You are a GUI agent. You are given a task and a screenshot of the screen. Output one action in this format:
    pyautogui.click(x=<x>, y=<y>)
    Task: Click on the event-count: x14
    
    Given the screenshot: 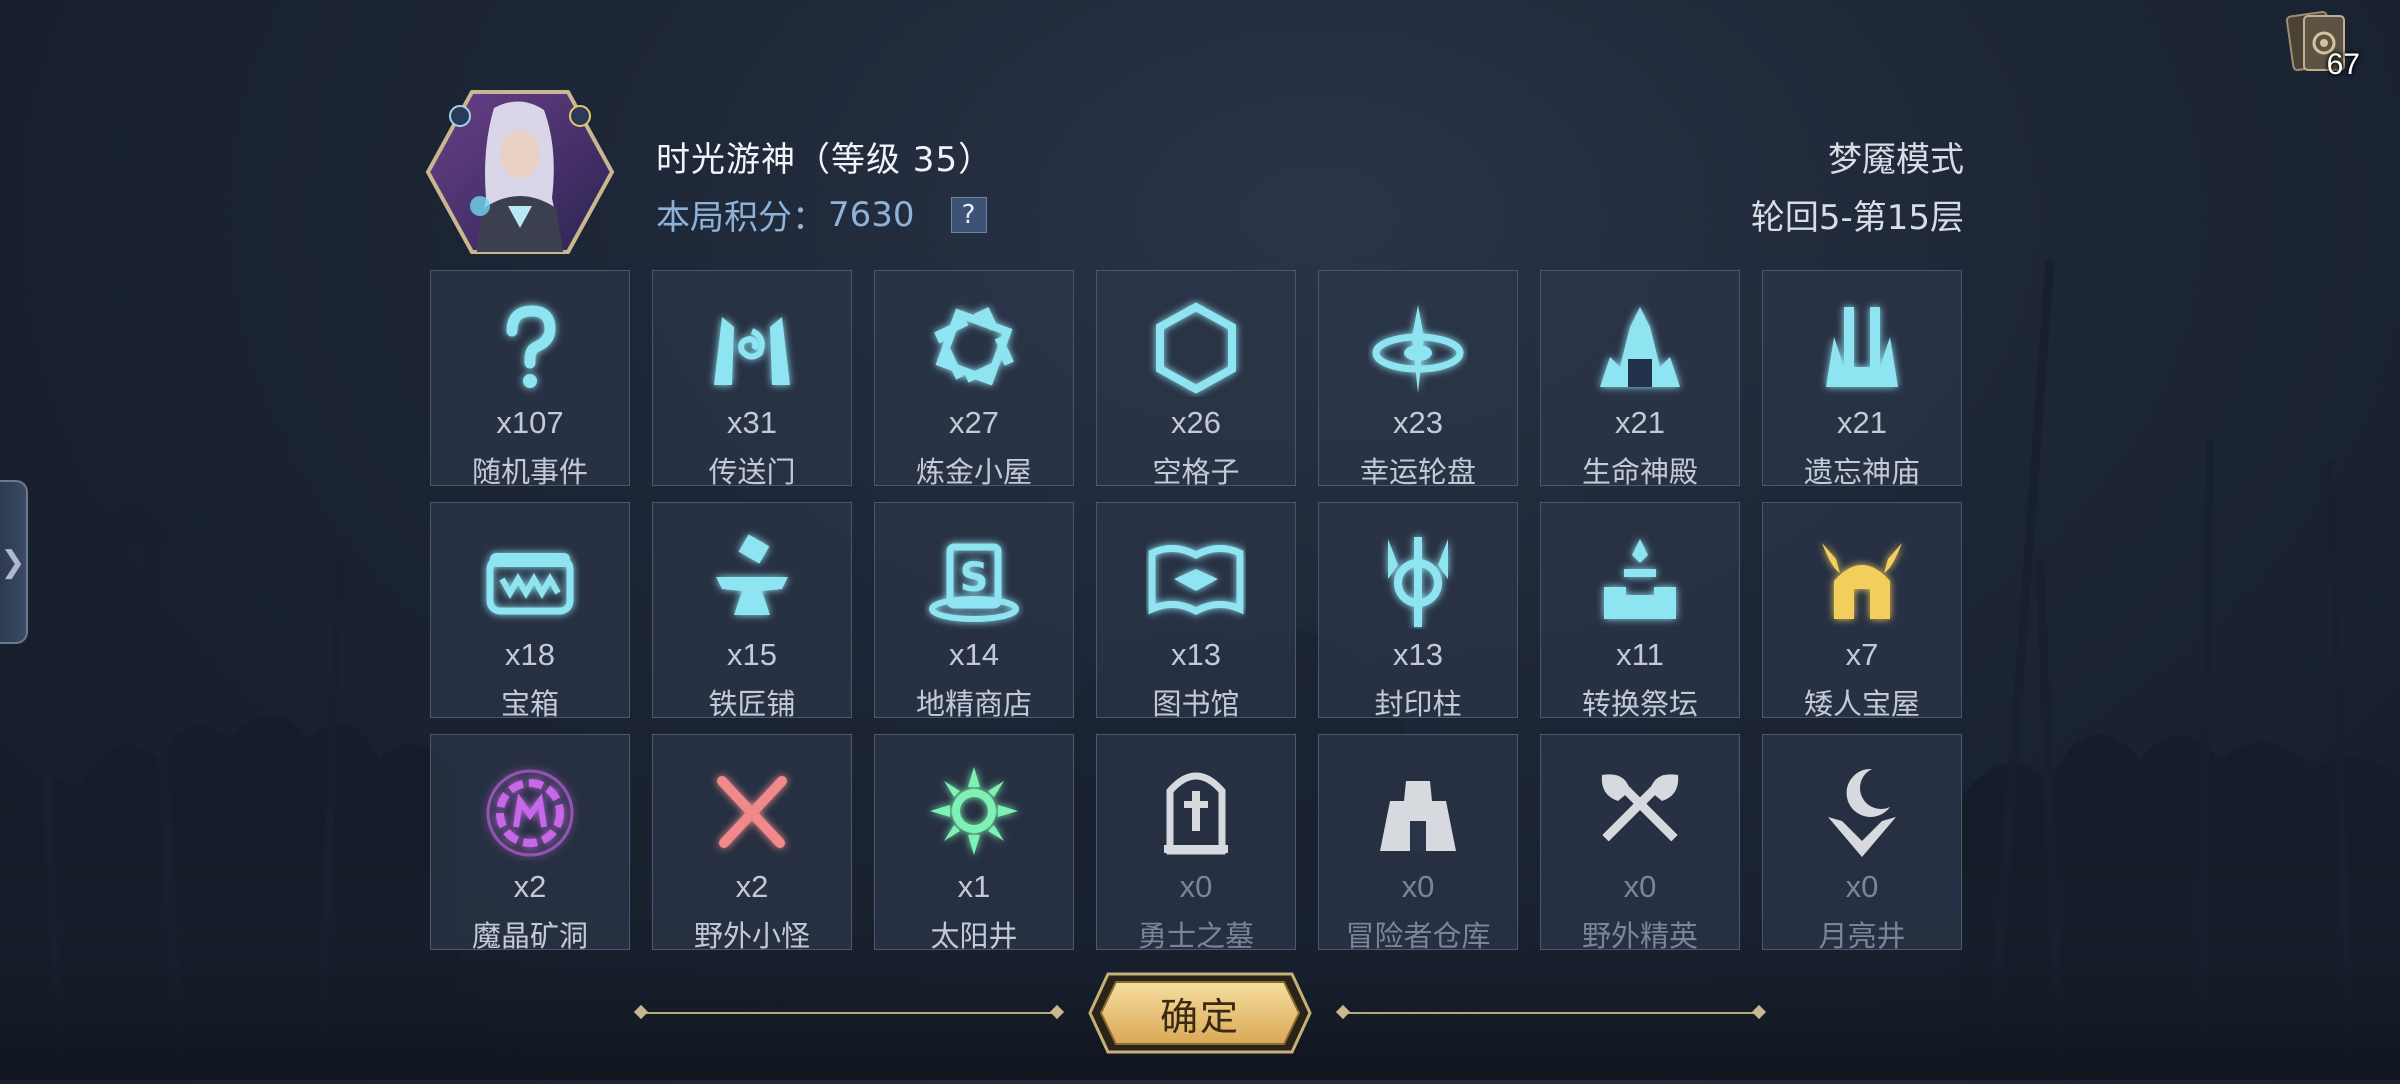 What is the action you would take?
    pyautogui.click(x=974, y=654)
    